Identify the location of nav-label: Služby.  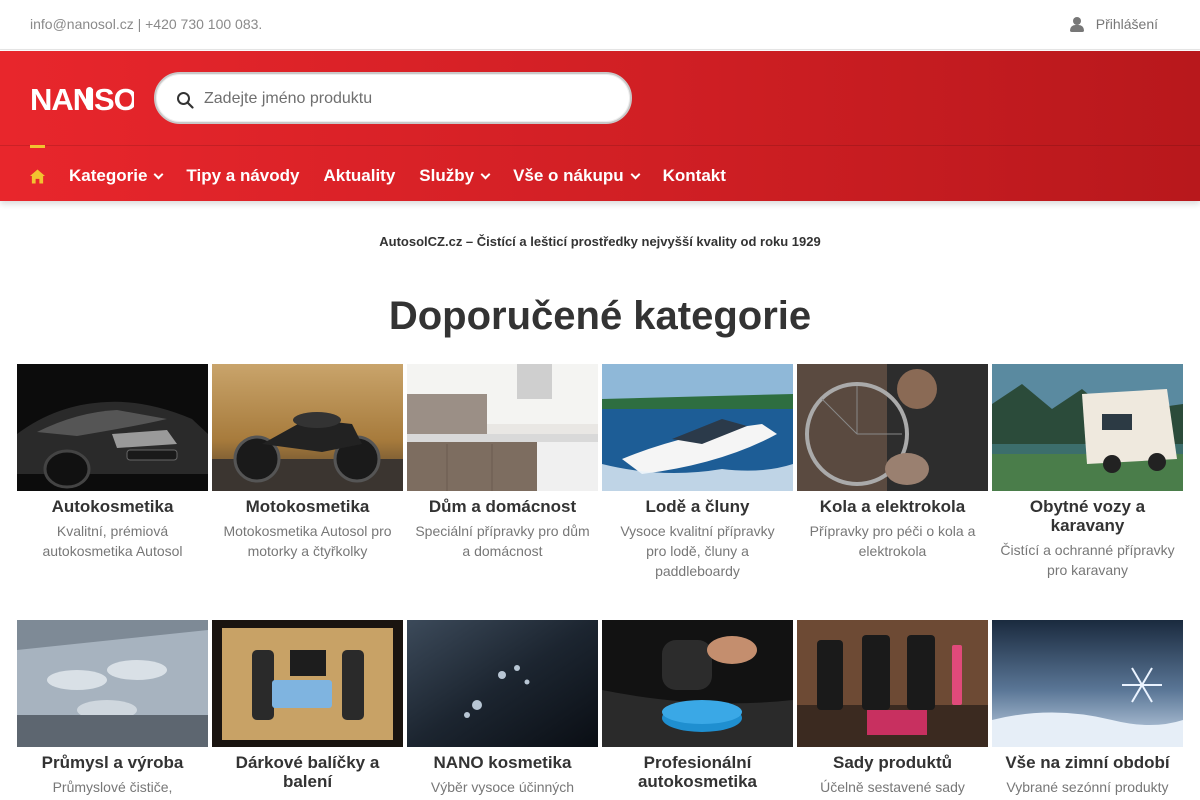
(447, 175).